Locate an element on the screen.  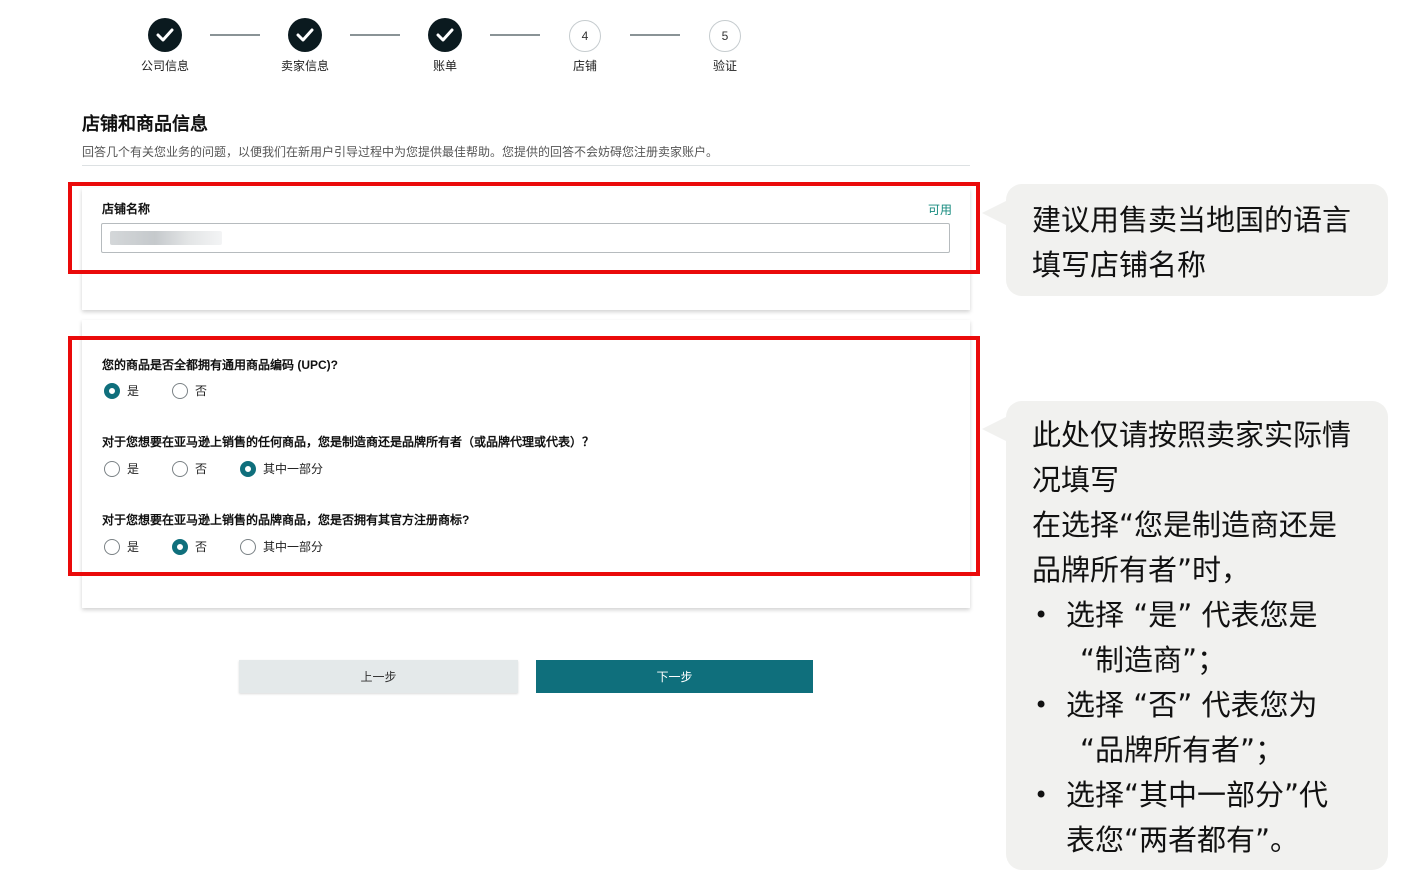
step-number: 4 is located at coordinates (585, 36).